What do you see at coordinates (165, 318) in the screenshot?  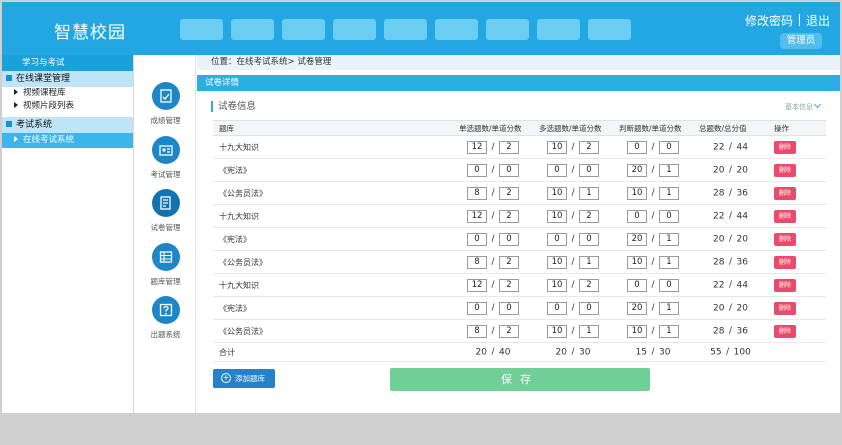 I see `iconbar-item-question: 出题系统` at bounding box center [165, 318].